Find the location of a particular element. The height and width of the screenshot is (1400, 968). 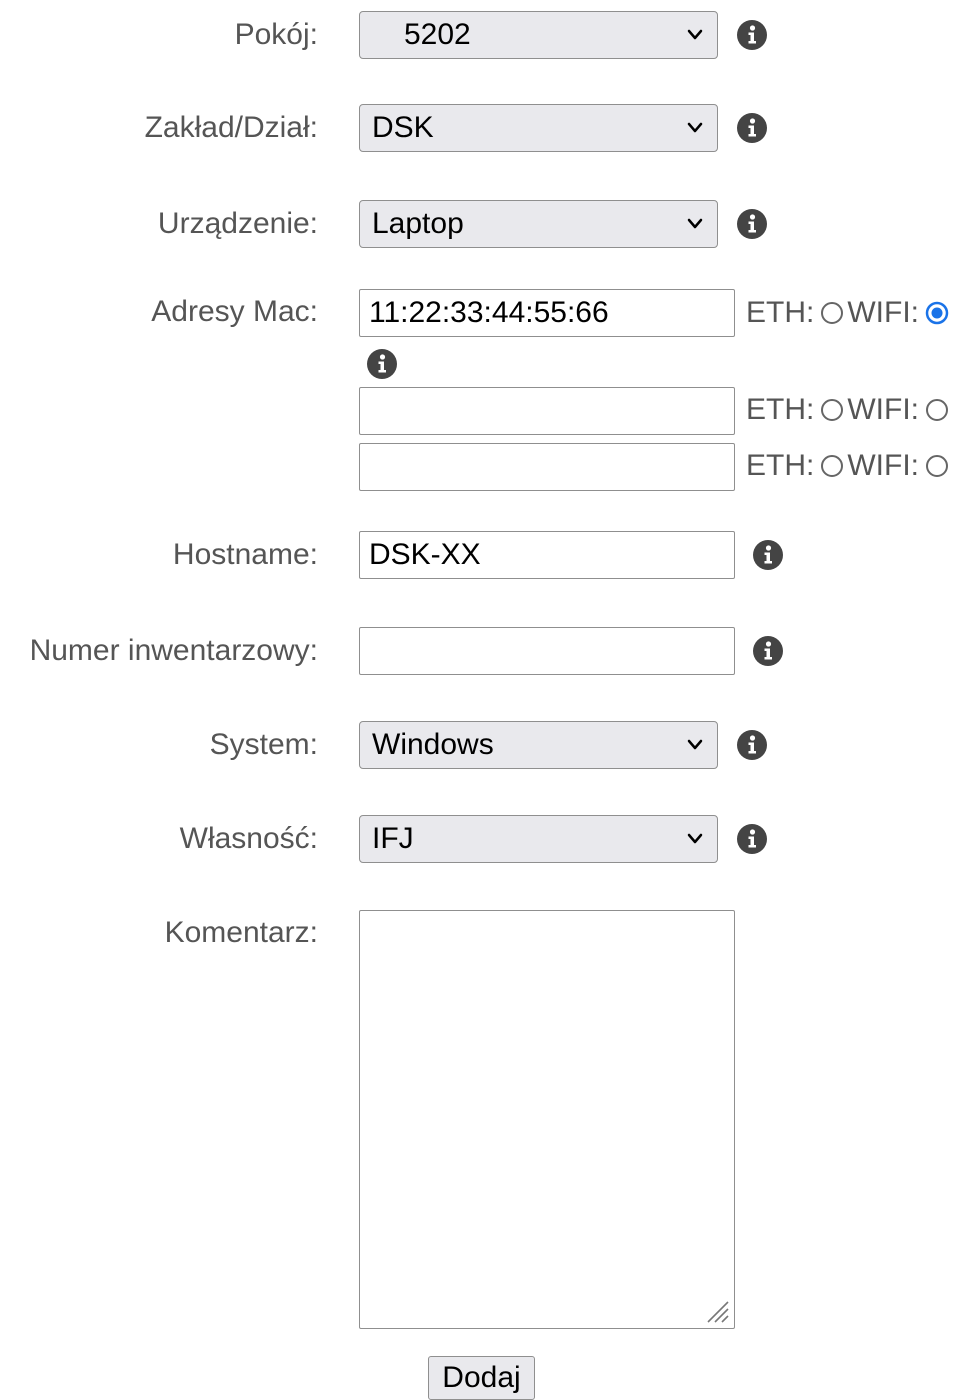

comment-textarea is located at coordinates (547, 1119).